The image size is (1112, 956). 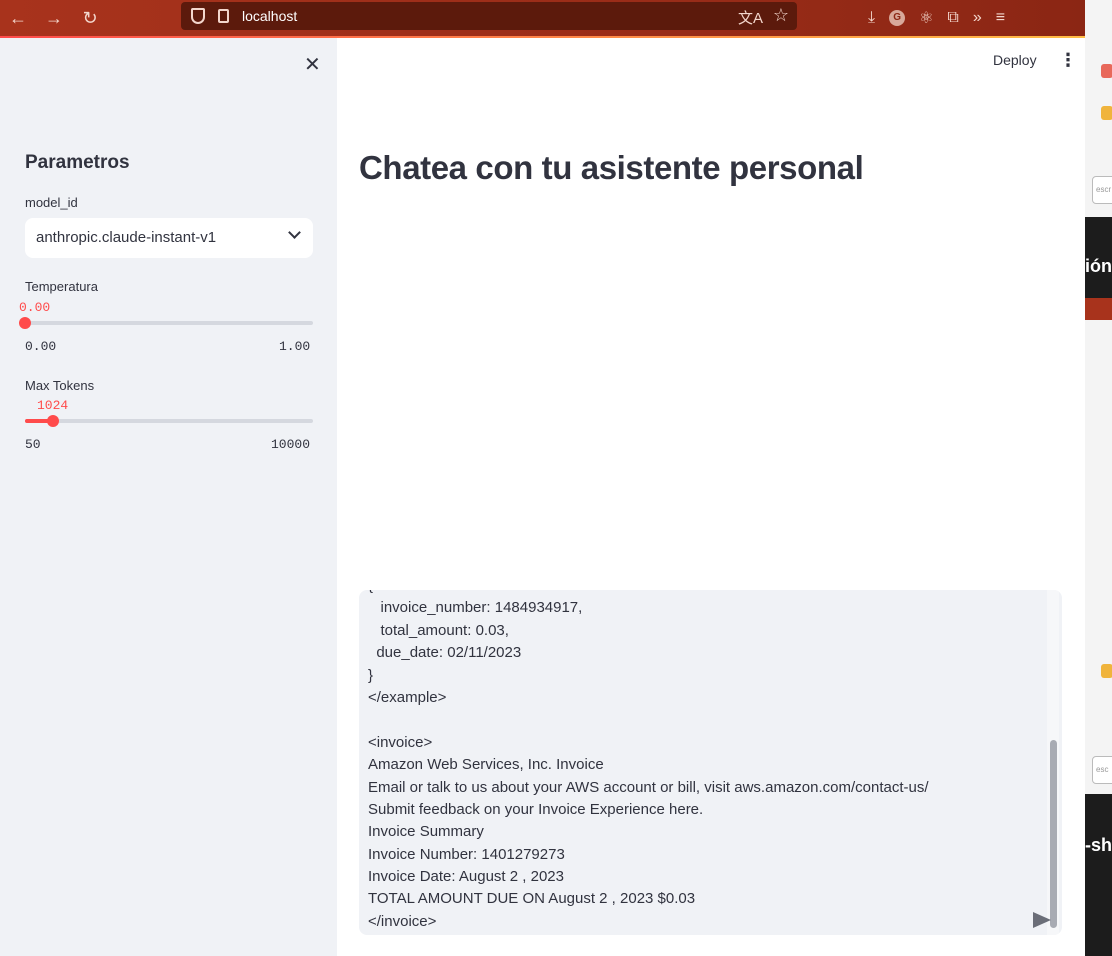 What do you see at coordinates (294, 232) in the screenshot?
I see `chevron-down-icon` at bounding box center [294, 232].